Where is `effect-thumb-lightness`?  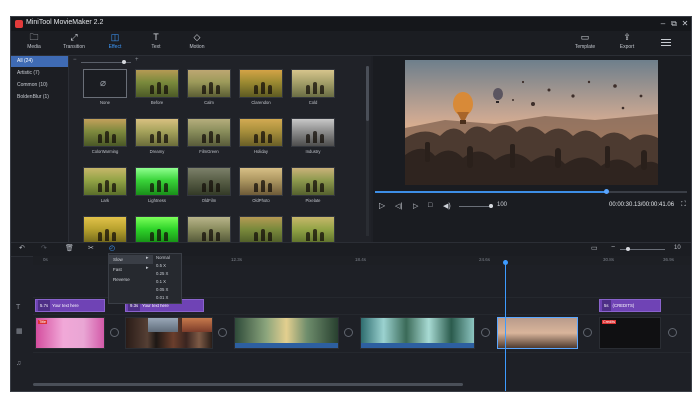
effect-thumb-lightness is located at coordinates (157, 181).